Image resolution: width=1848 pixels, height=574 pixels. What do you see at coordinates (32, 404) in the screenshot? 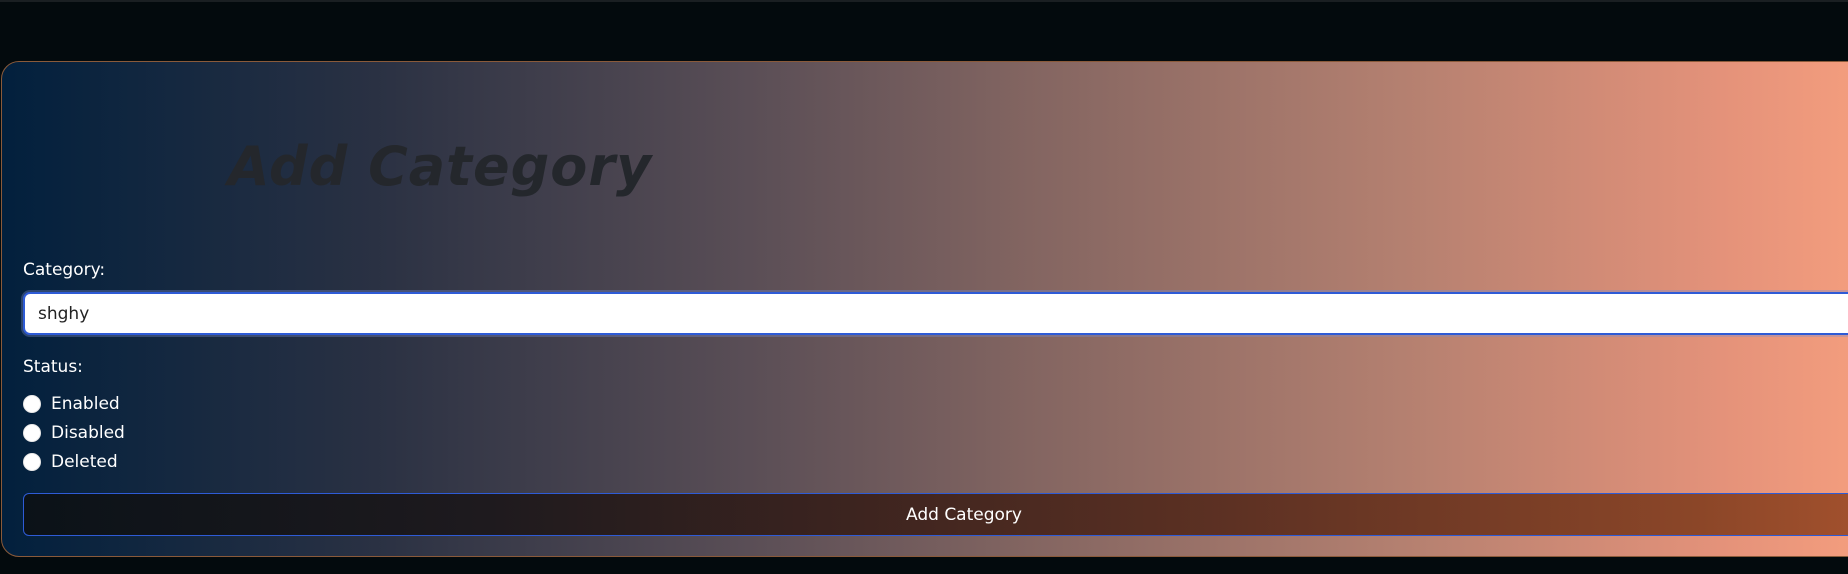
I see `enabled-radio` at bounding box center [32, 404].